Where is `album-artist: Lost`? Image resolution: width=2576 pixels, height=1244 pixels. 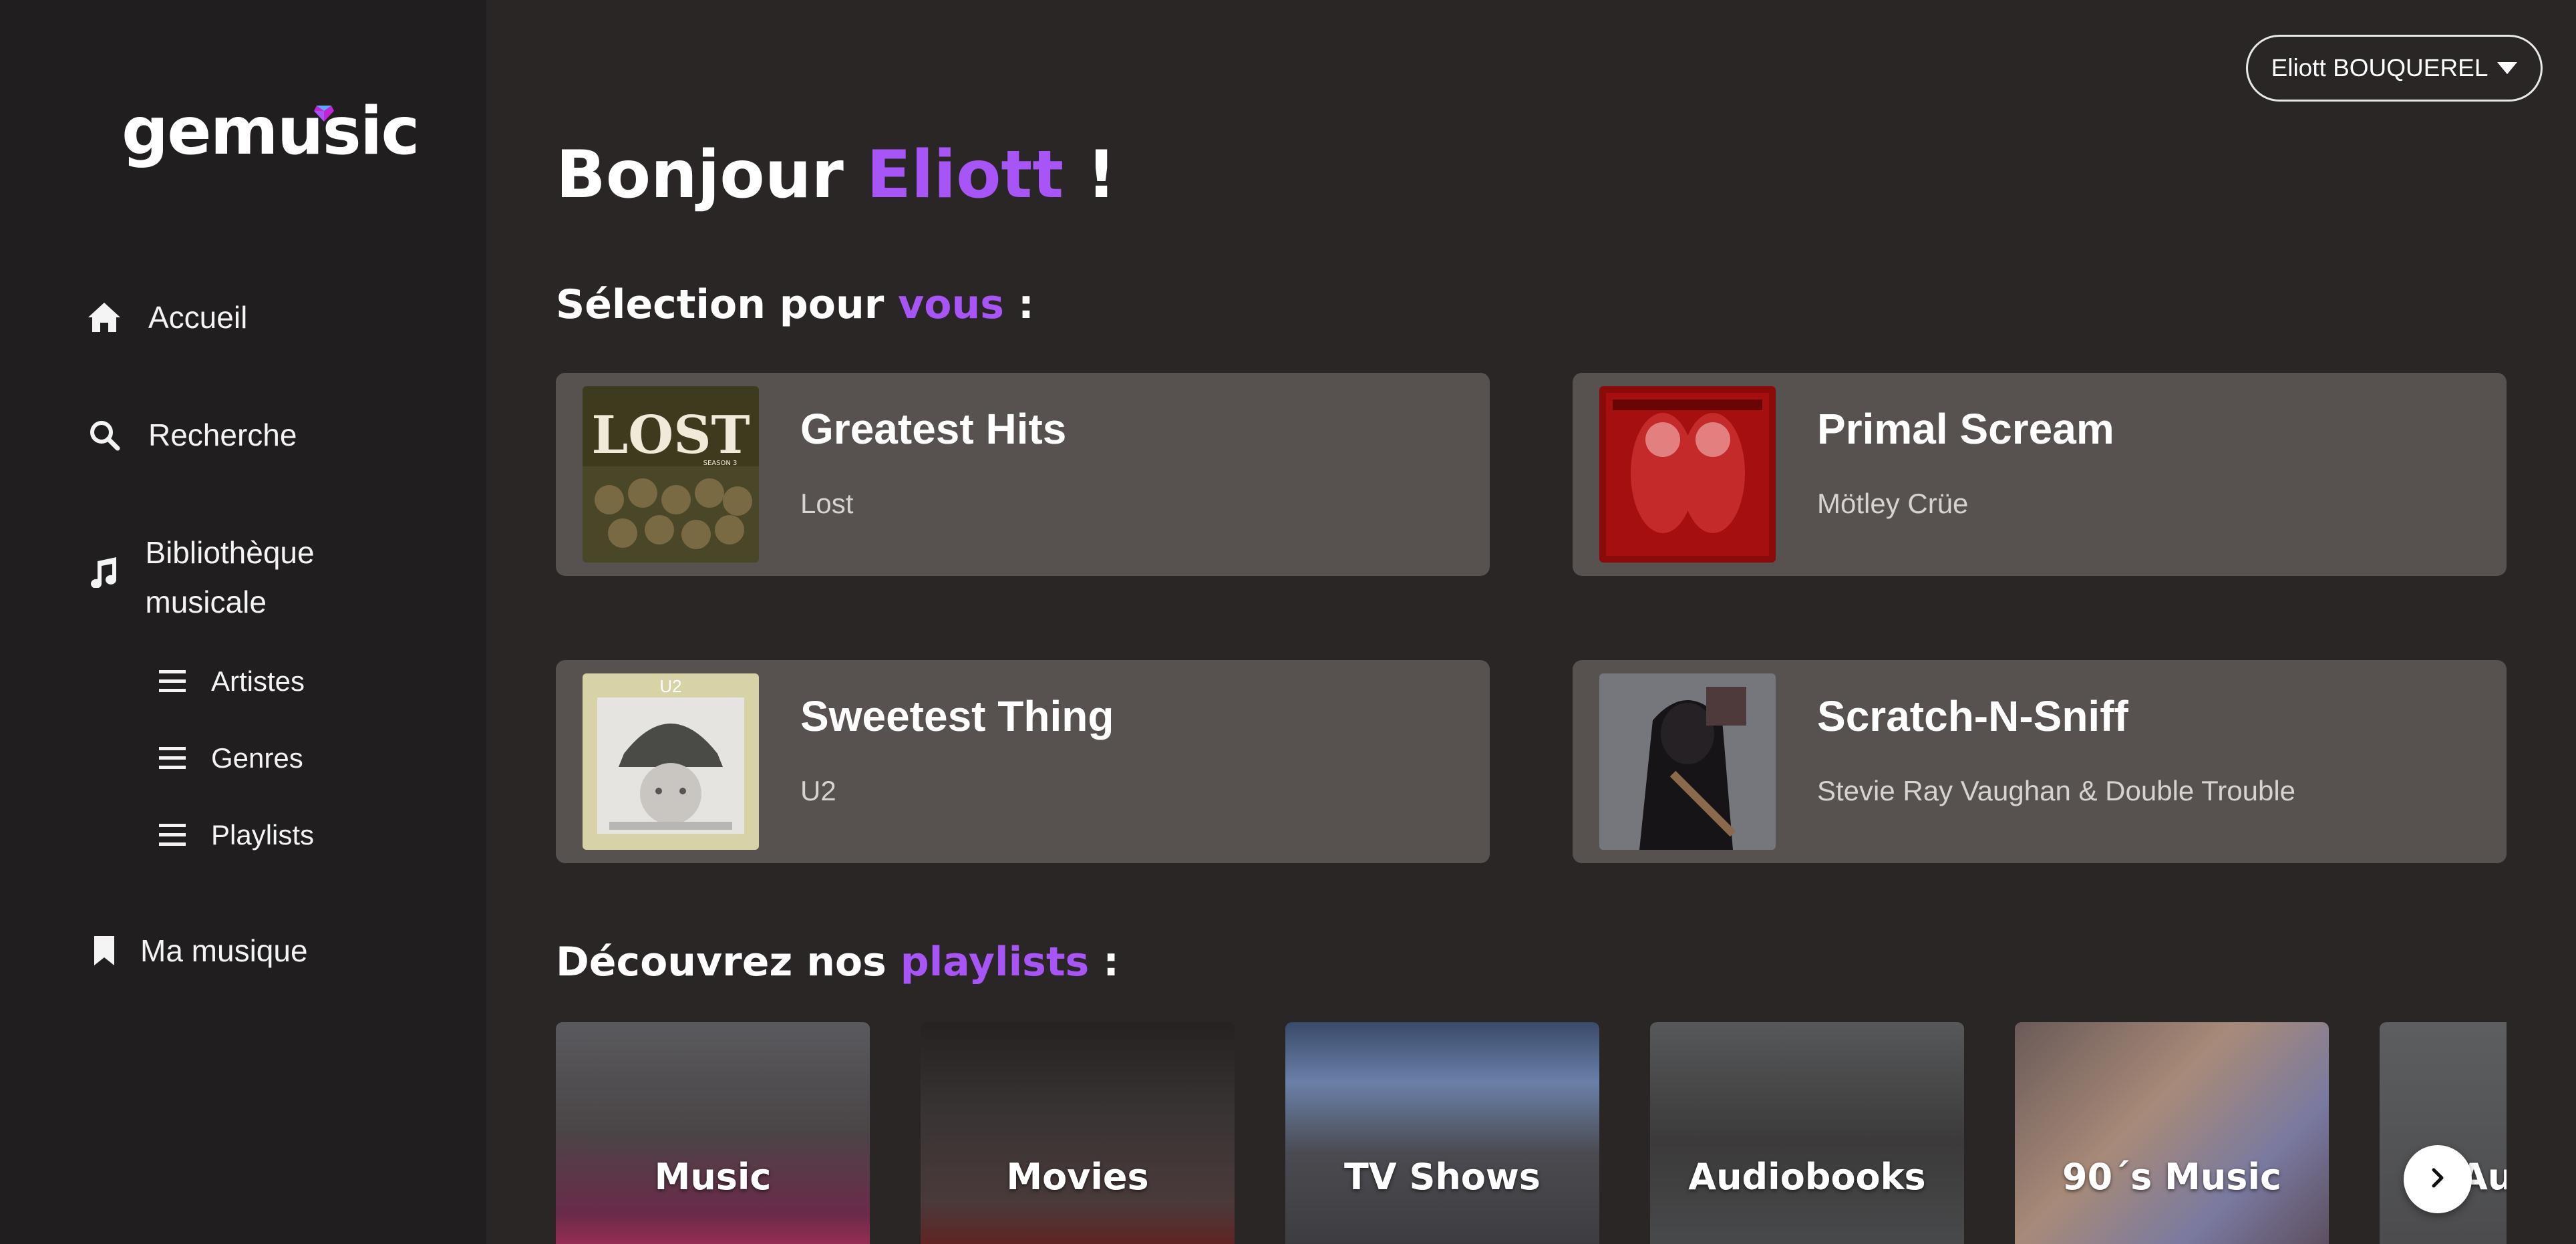
album-artist: Lost is located at coordinates (827, 503).